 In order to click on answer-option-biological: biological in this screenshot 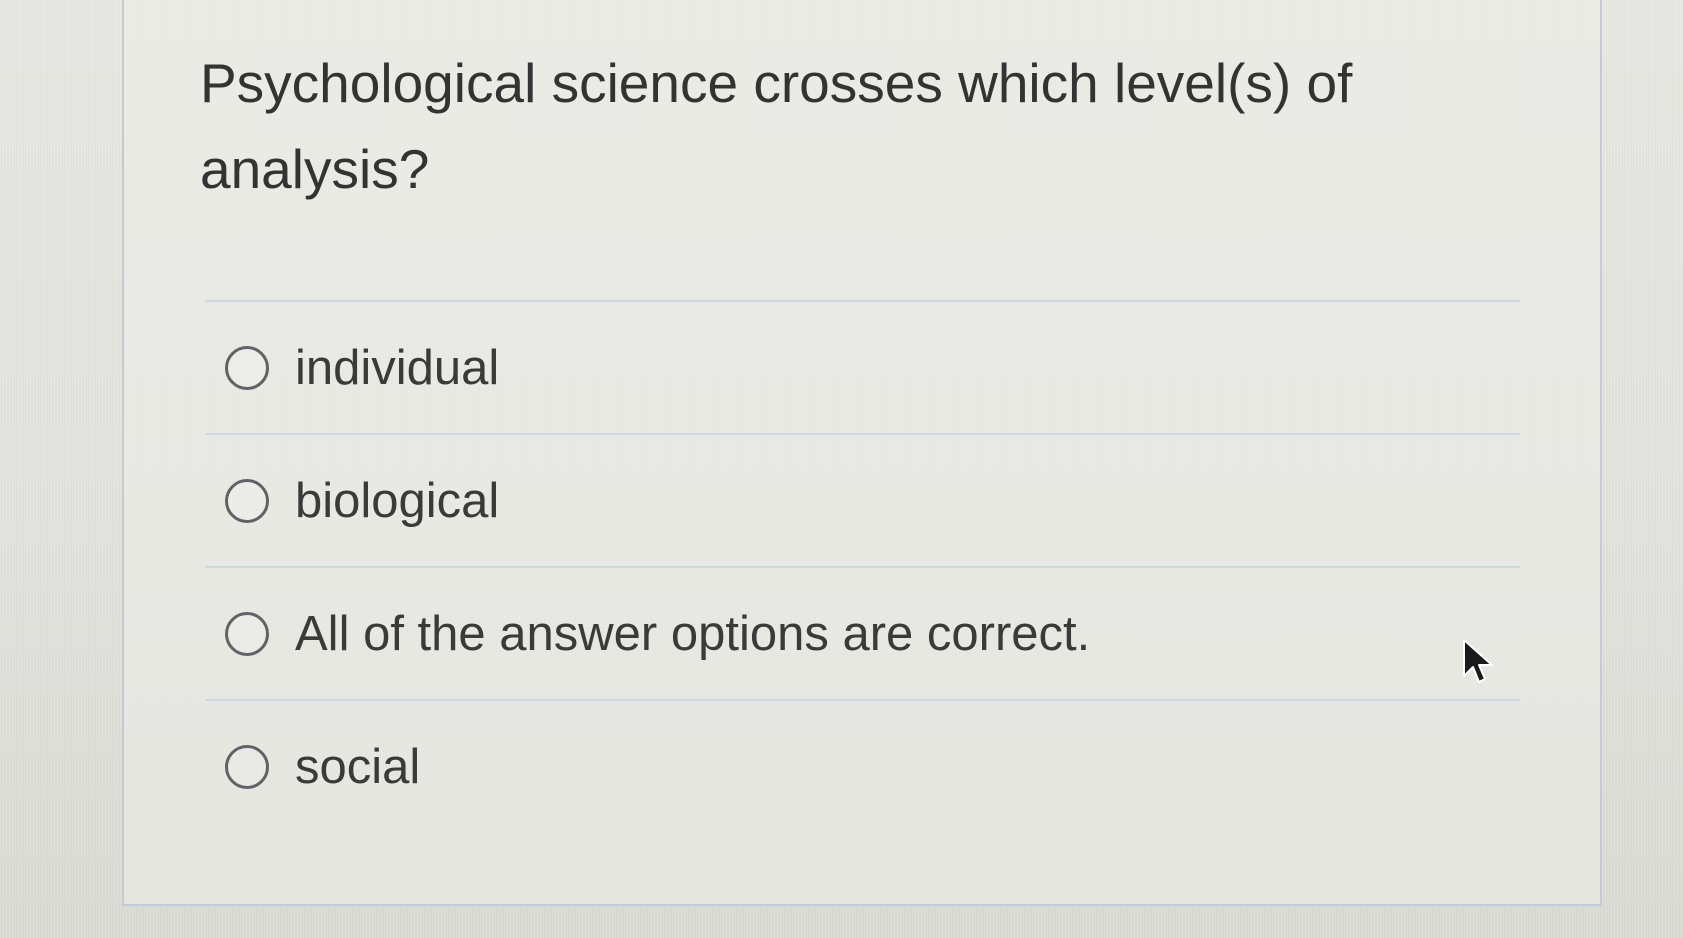, I will do `click(862, 499)`.